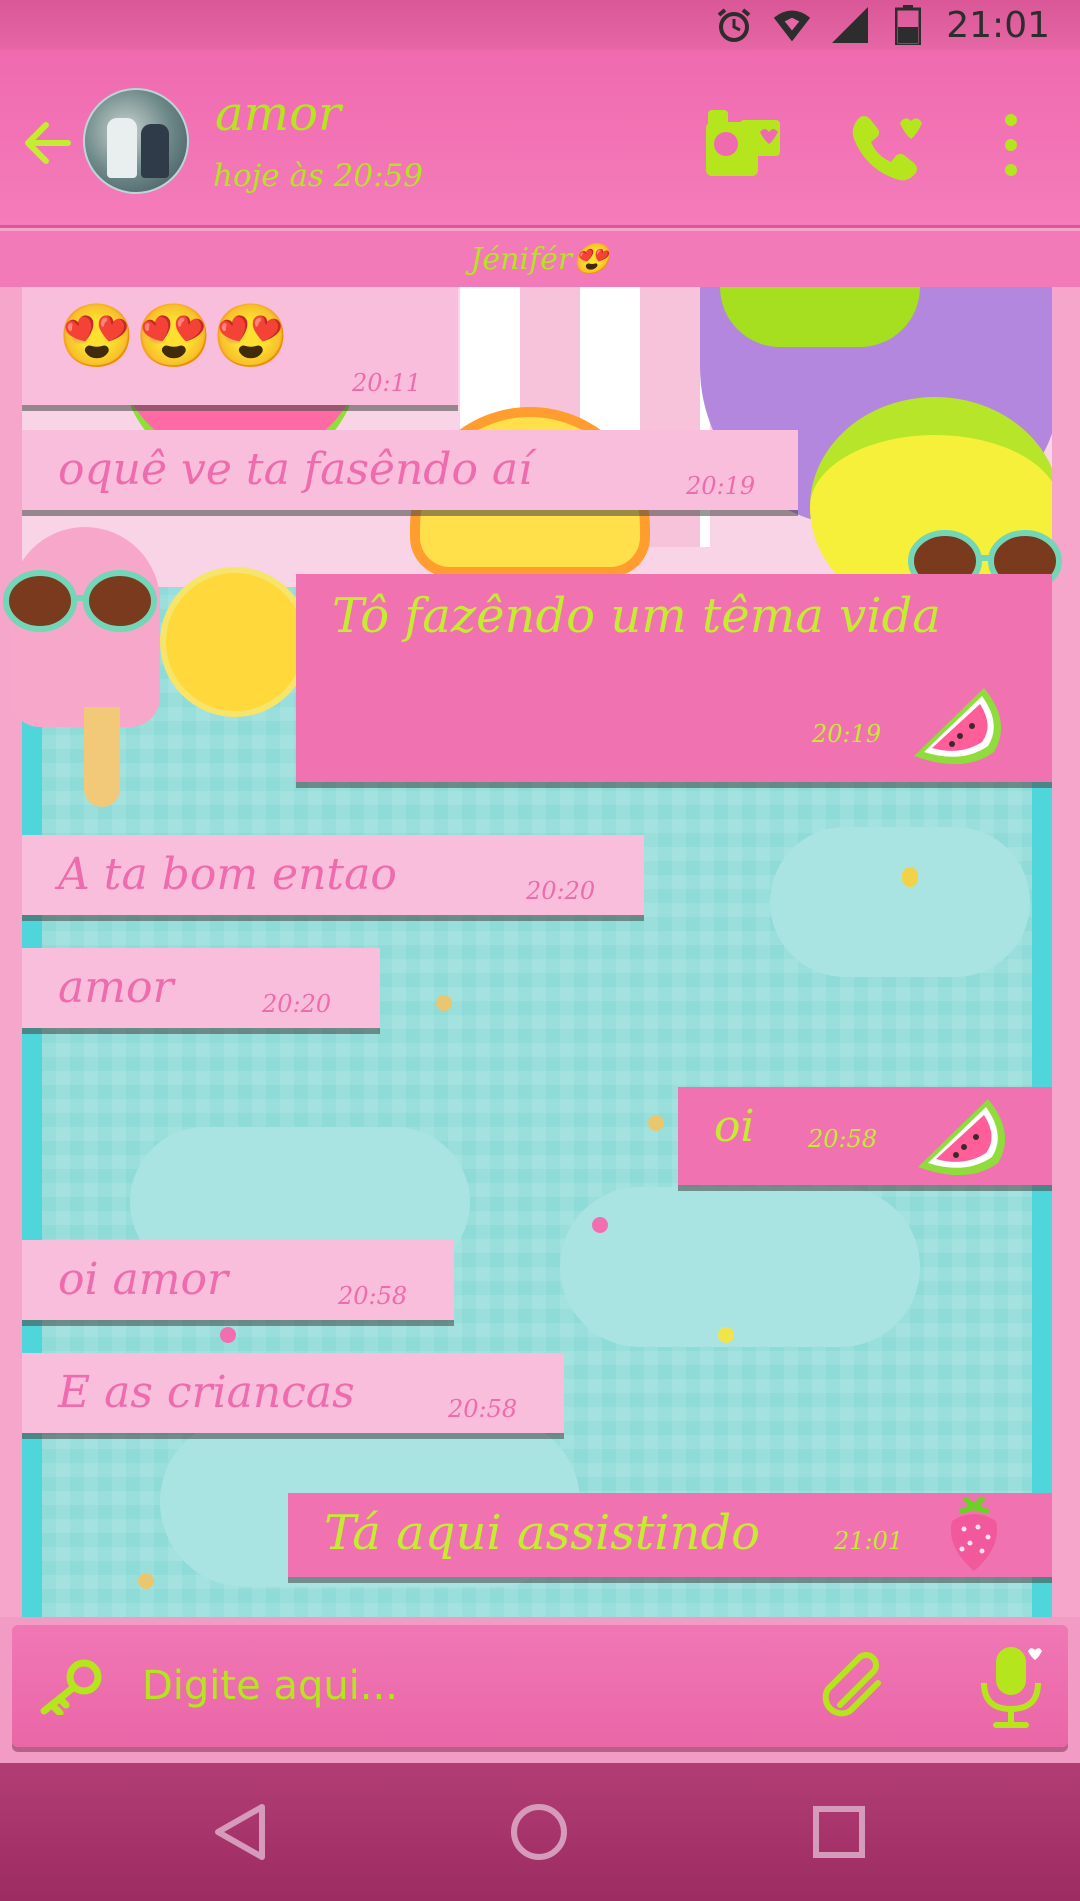  Describe the element at coordinates (851, 1684) in the screenshot. I see `attach-icon` at that location.